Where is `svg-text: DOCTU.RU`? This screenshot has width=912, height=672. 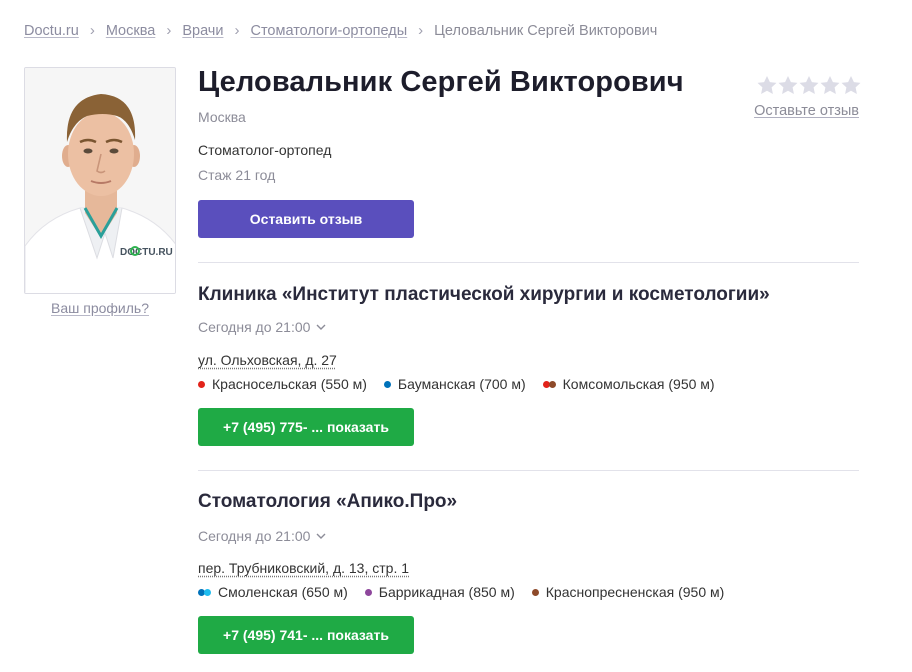 svg-text: DOCTU.RU is located at coordinates (146, 252).